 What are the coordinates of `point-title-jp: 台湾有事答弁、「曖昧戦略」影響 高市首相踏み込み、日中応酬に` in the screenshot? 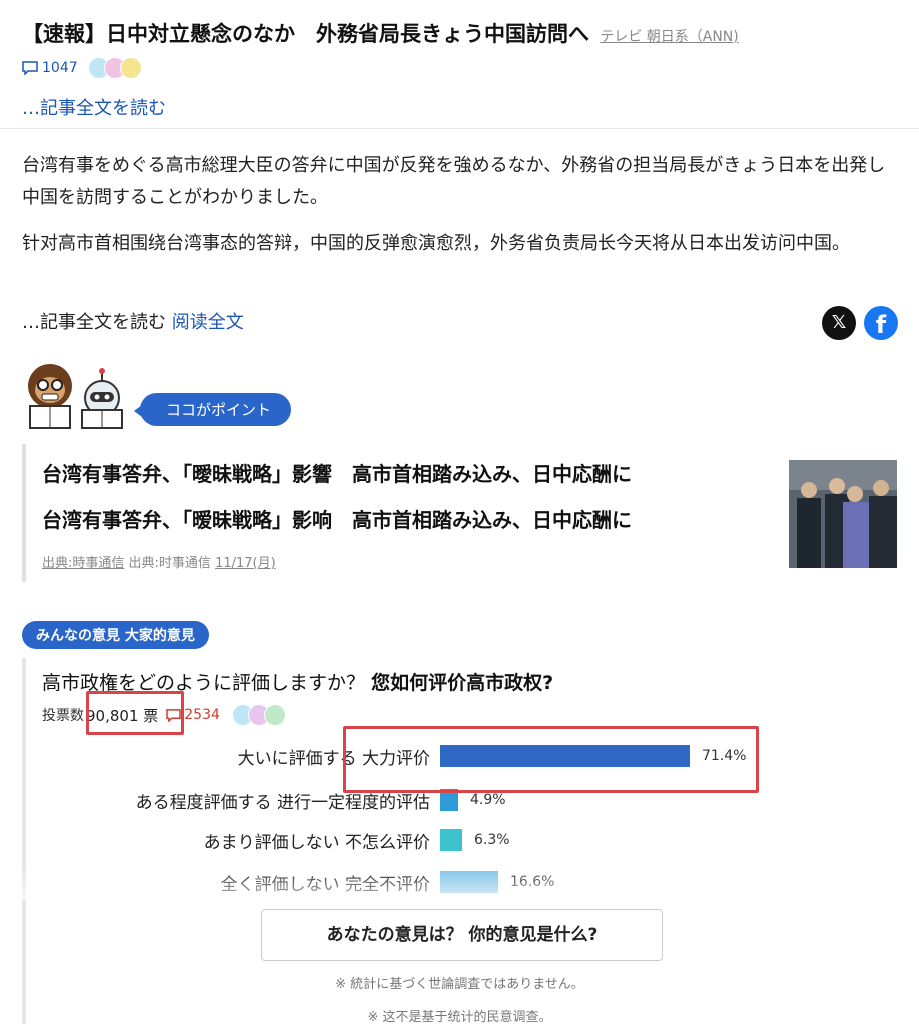 It's located at (337, 472).